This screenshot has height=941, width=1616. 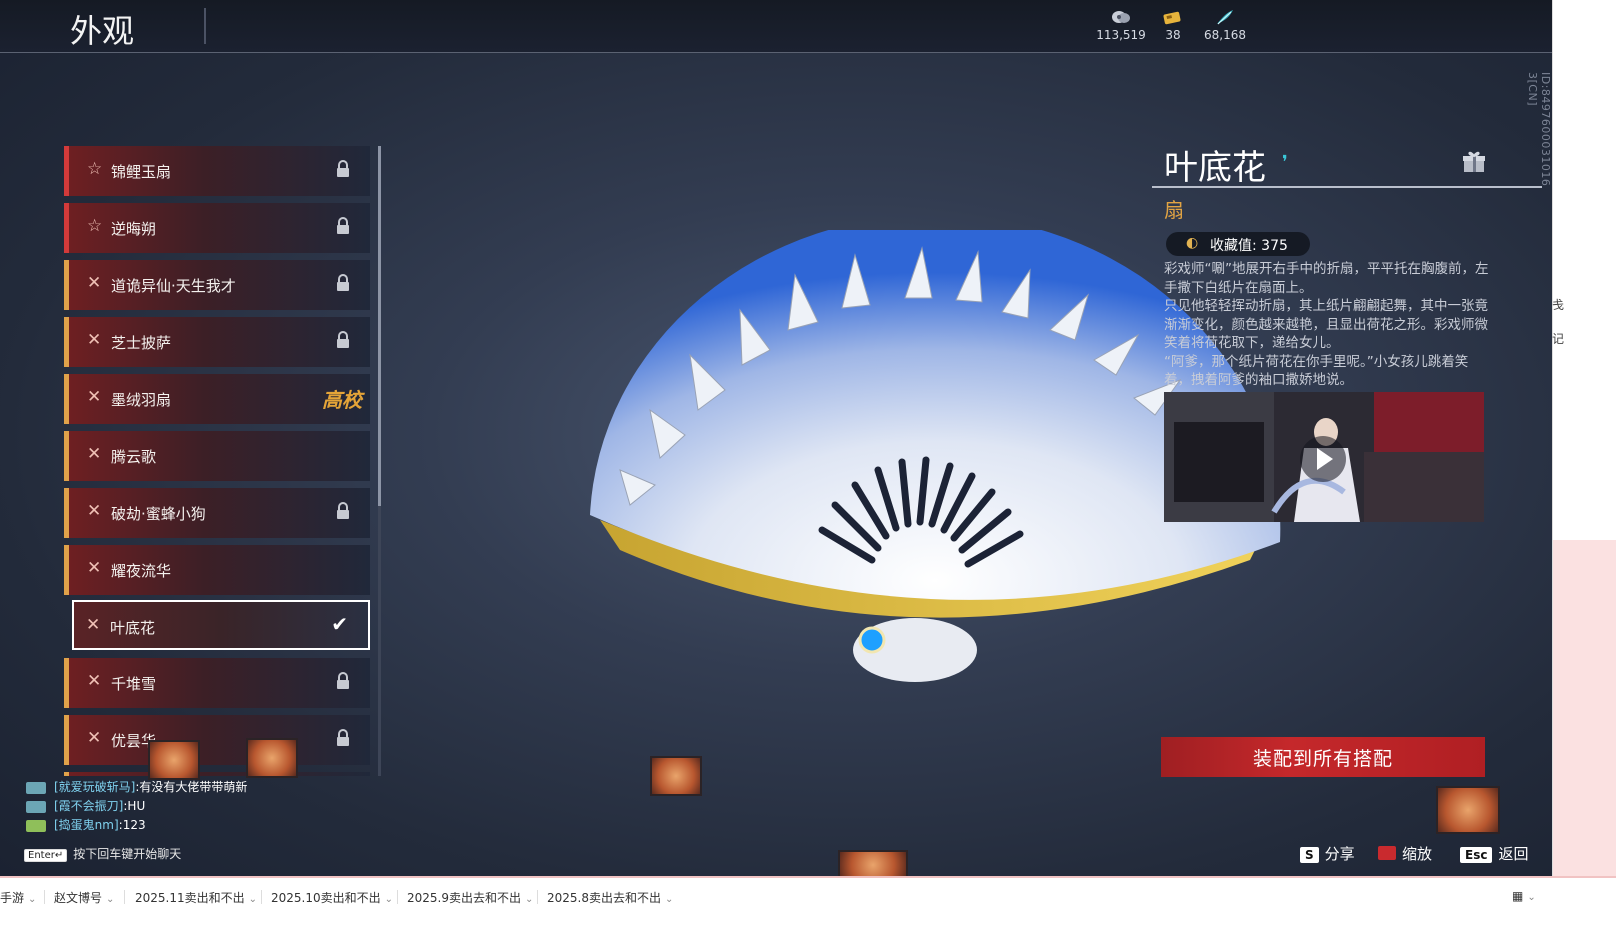 What do you see at coordinates (217, 570) in the screenshot?
I see `list-item: ✕ 耀夜流华` at bounding box center [217, 570].